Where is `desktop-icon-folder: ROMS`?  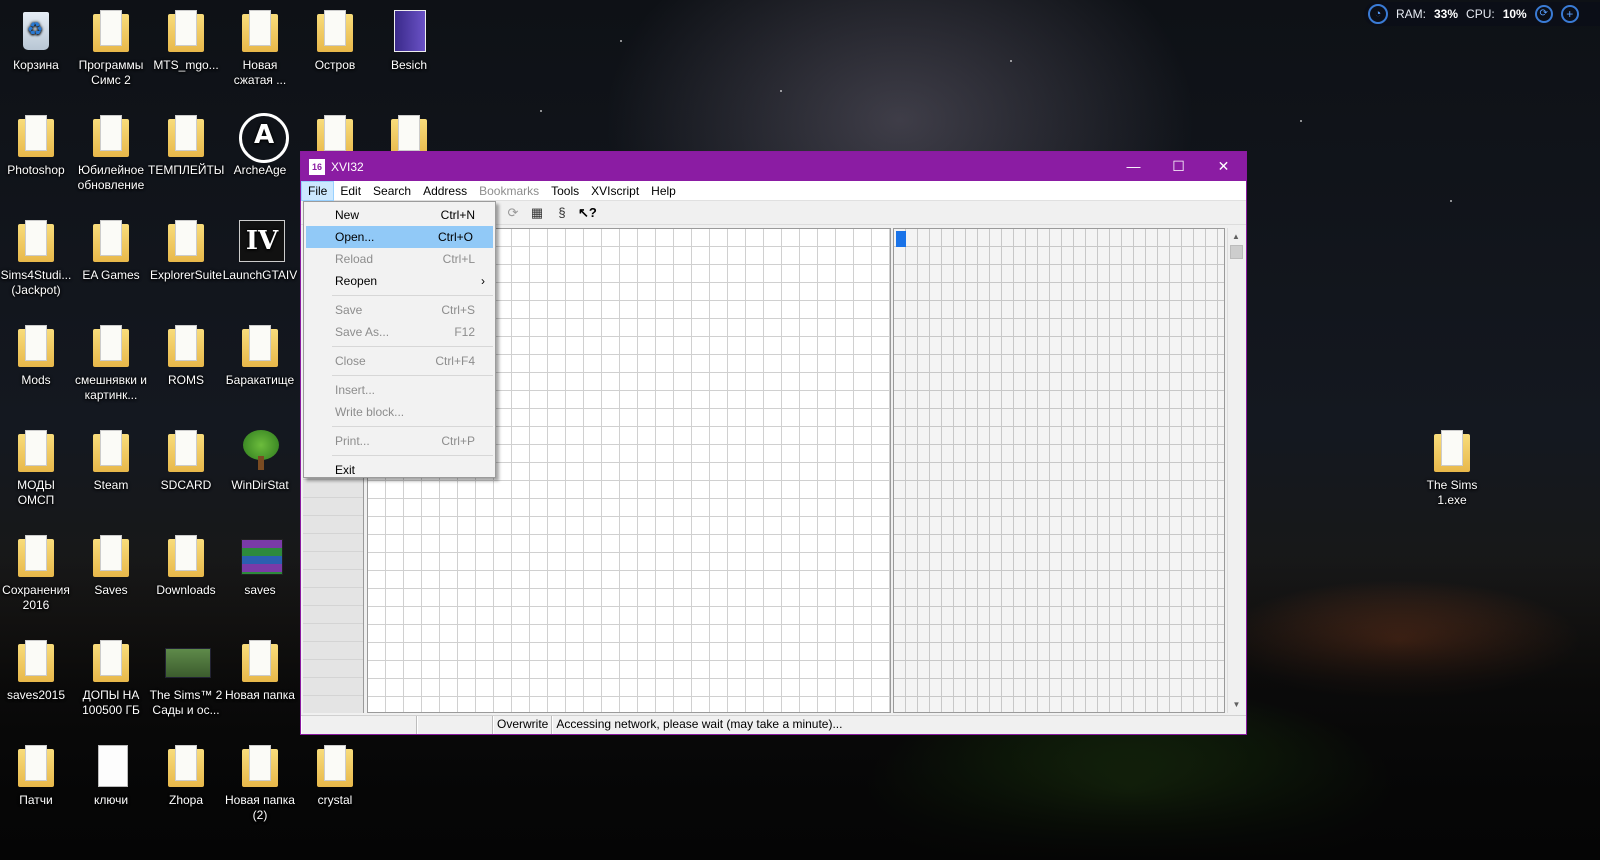
desktop-icon-folder: ROMS is located at coordinates (186, 355).